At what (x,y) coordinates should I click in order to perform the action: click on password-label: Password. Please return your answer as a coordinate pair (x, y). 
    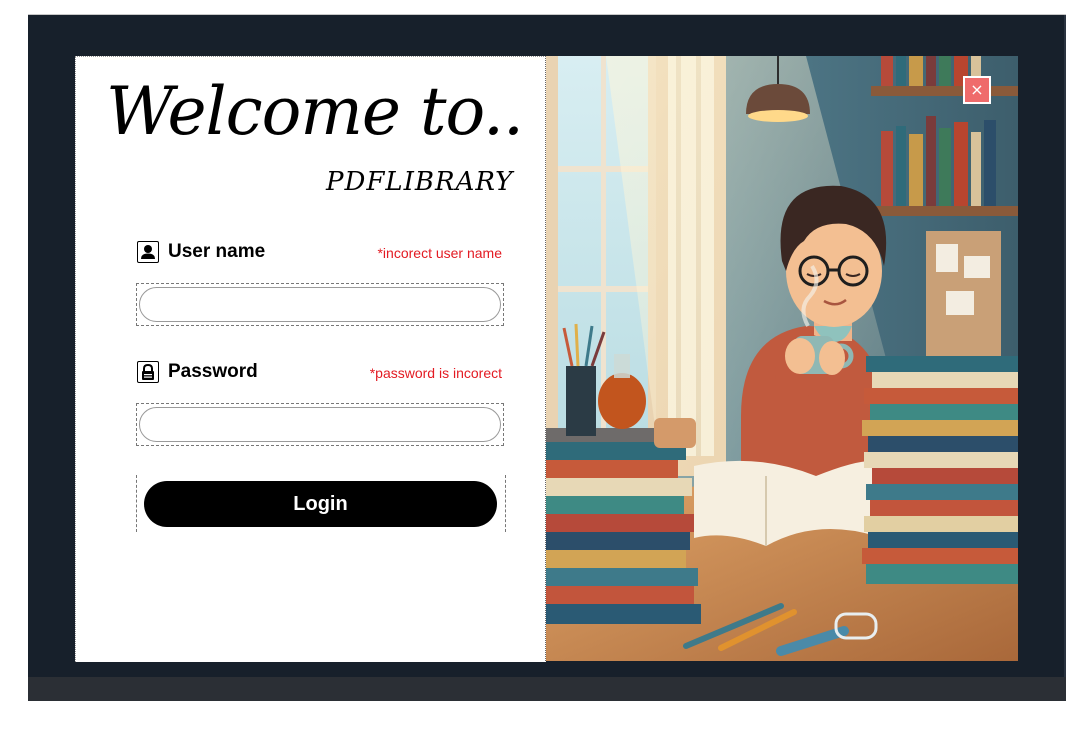
    Looking at the image, I should click on (213, 371).